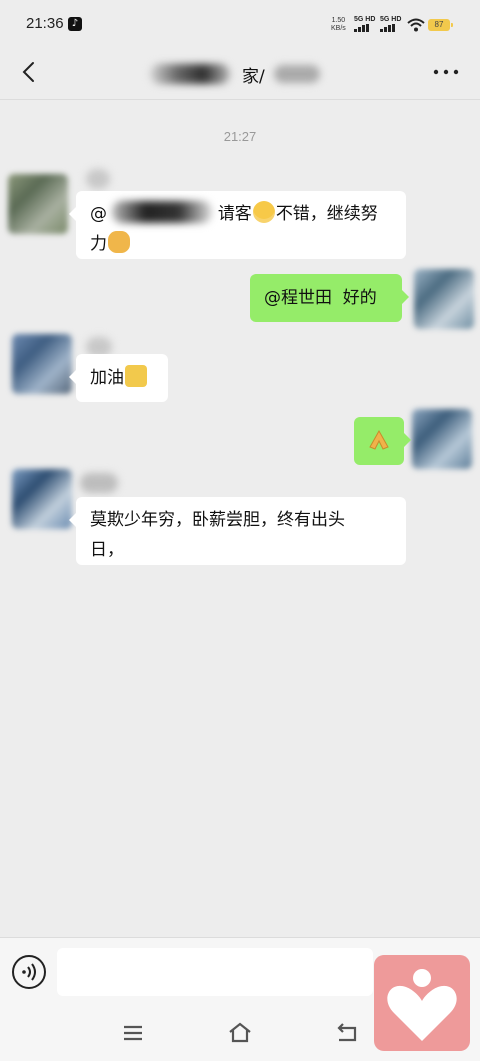 The width and height of the screenshot is (480, 1061). I want to click on status-time: 21:36, so click(45, 23).